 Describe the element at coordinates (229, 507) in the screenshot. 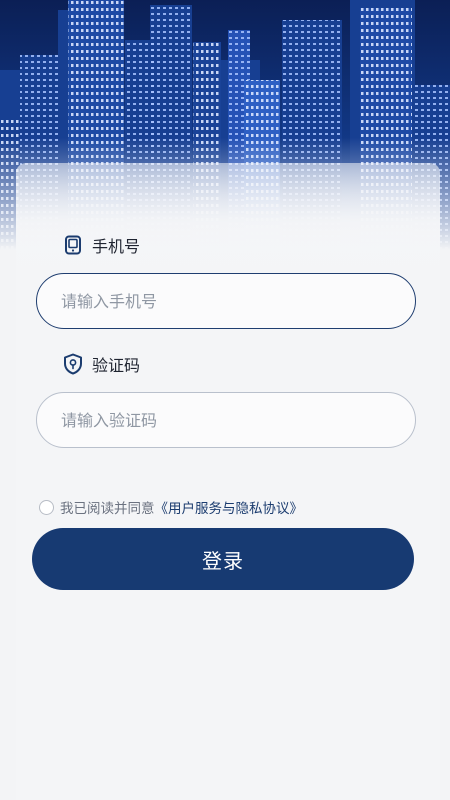

I see `agreement-link: 《用户服务与隐私协议》` at that location.